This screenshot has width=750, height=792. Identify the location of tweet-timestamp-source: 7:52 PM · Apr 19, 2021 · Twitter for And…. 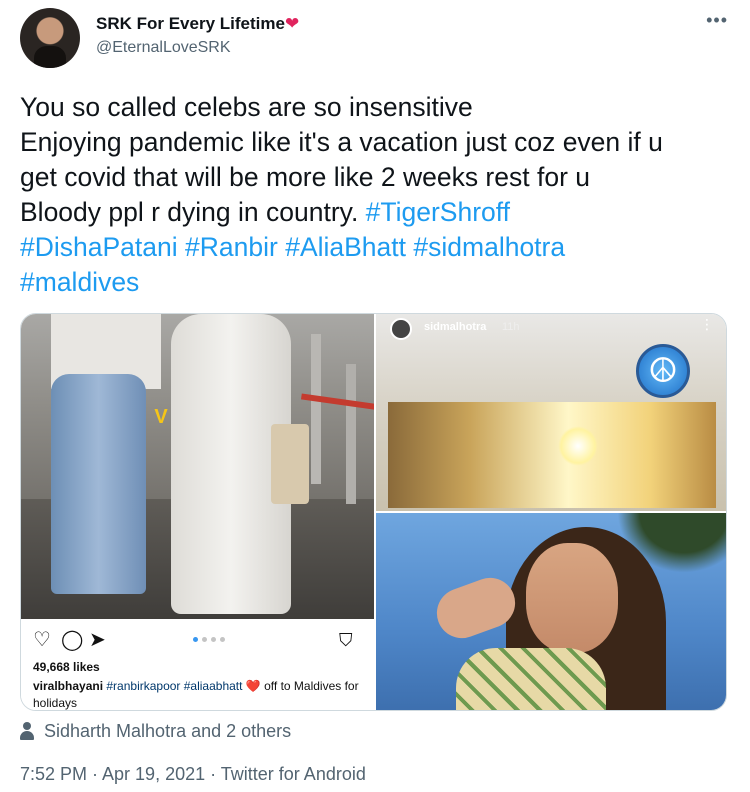
(193, 774).